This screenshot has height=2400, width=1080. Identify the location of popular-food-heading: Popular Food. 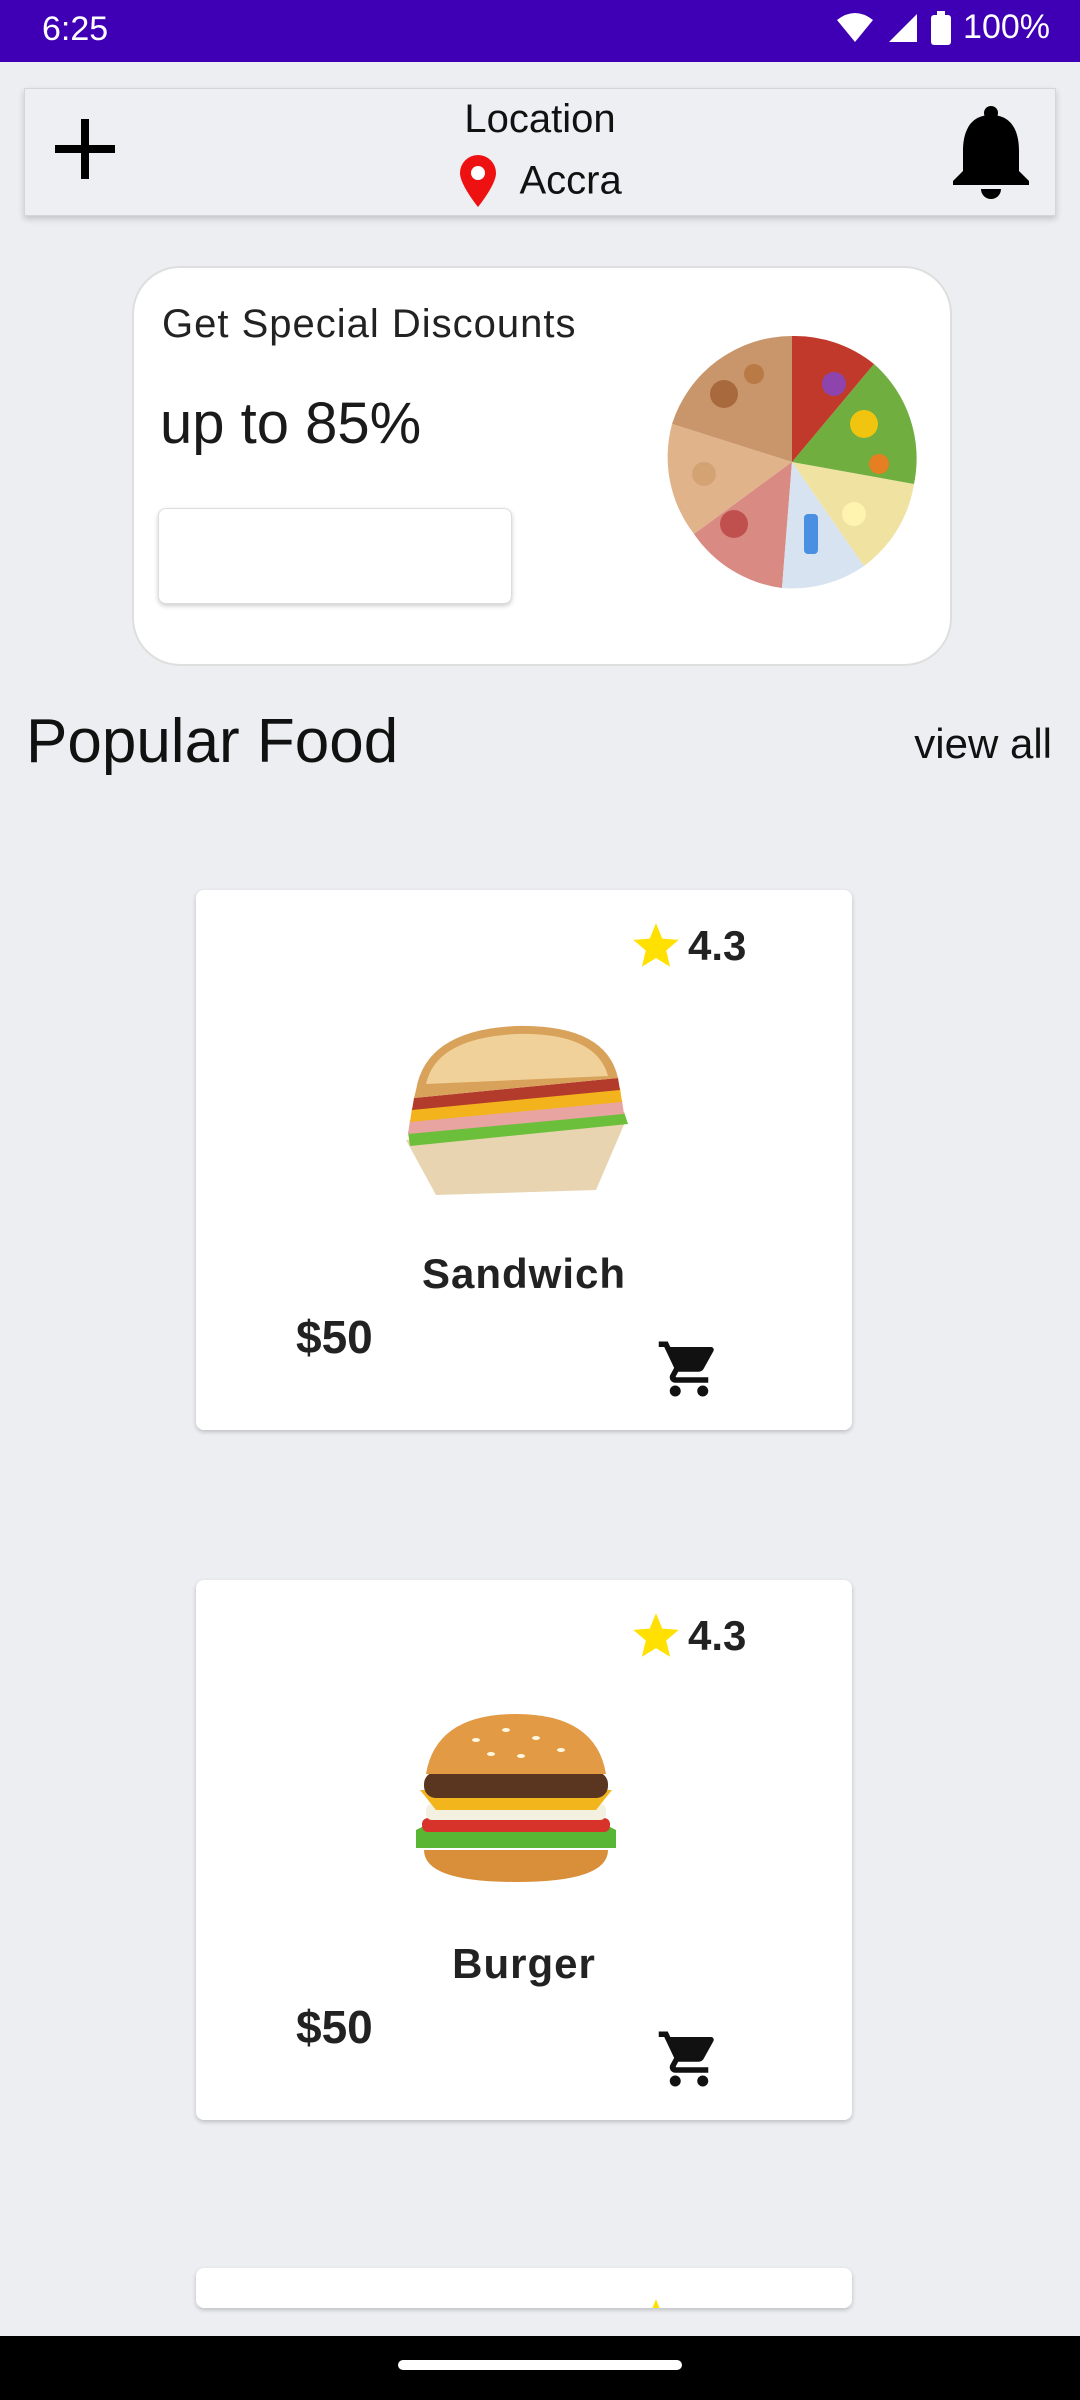
(212, 741).